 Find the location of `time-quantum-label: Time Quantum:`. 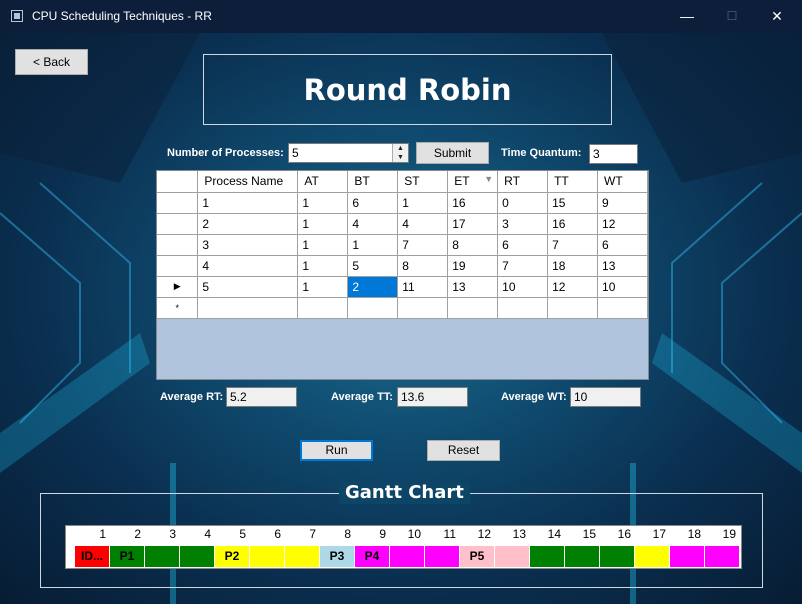

time-quantum-label: Time Quantum: is located at coordinates (541, 153).